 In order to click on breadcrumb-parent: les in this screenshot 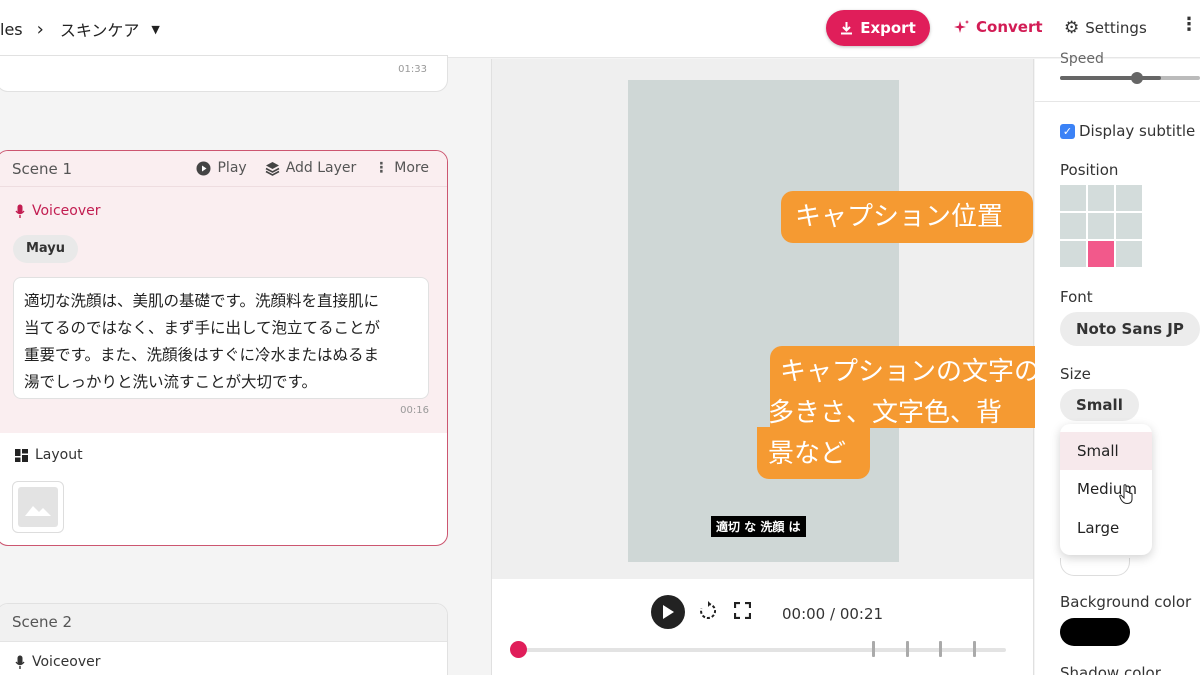, I will do `click(11, 29)`.